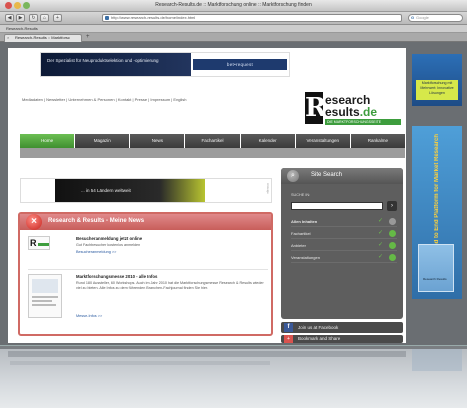  I want to click on new-tab-button: +, so click(88, 37).